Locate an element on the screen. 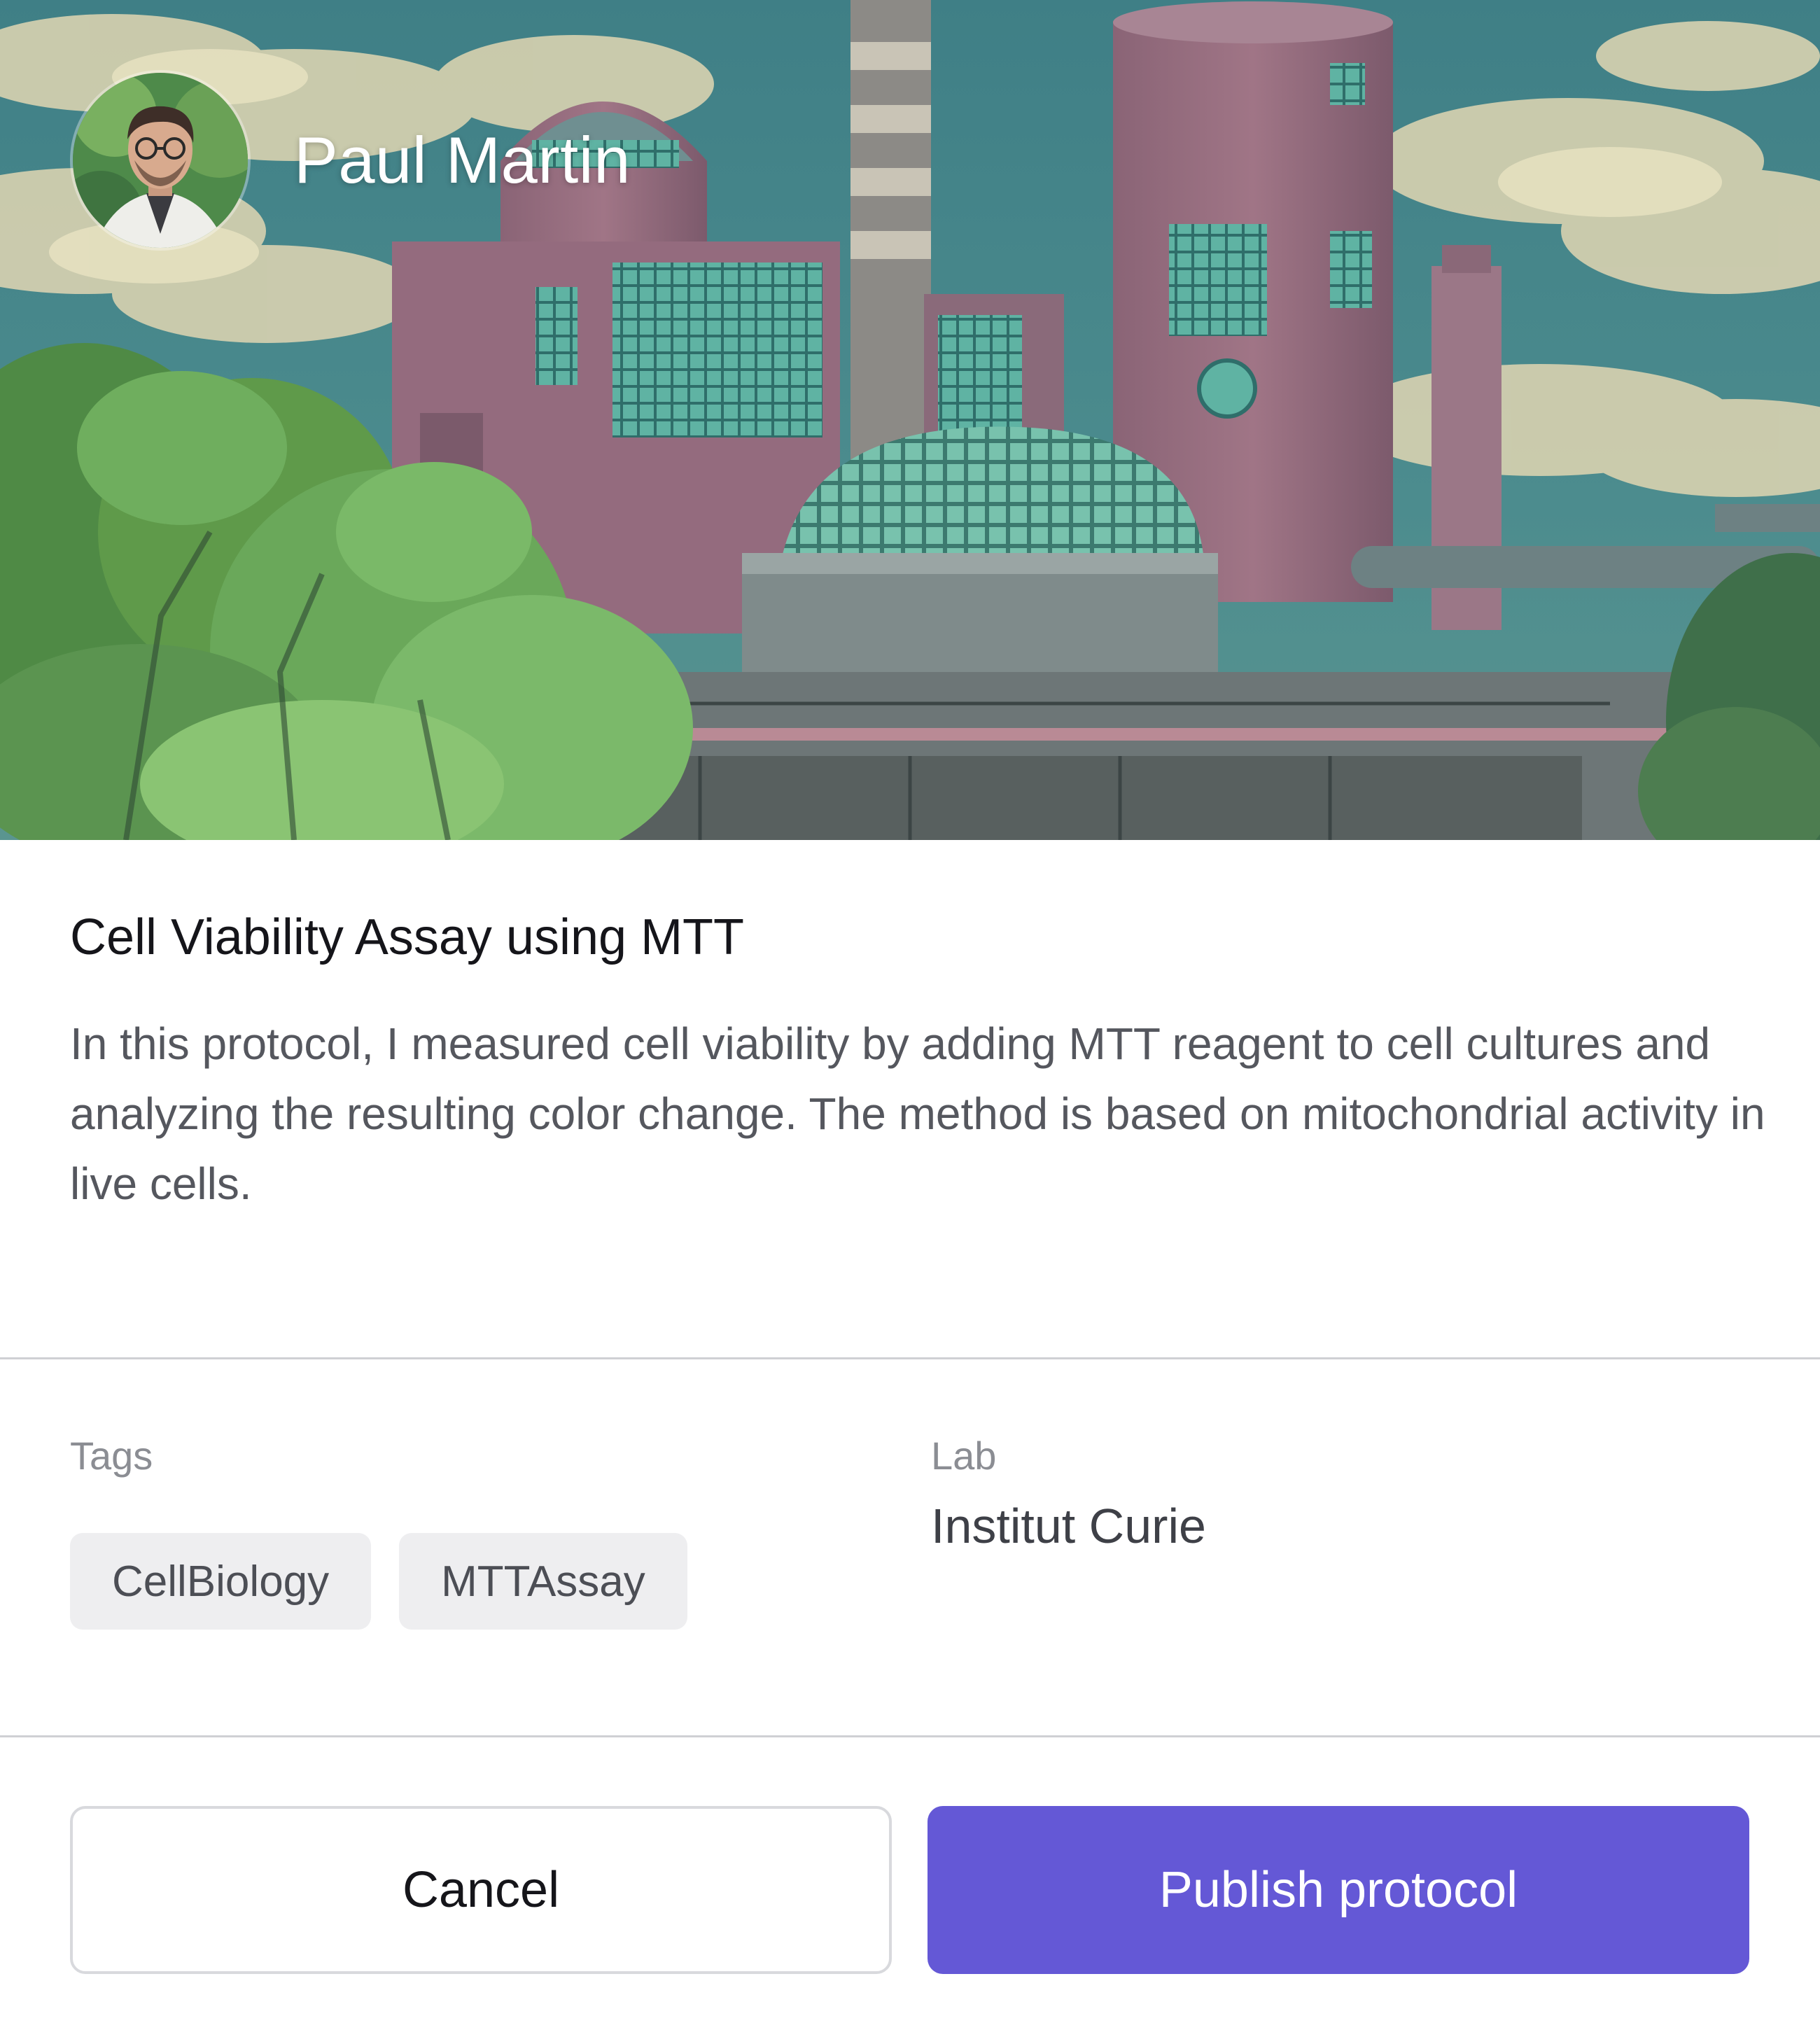  publish-protocol-button: Publish protocol is located at coordinates (1338, 1890).